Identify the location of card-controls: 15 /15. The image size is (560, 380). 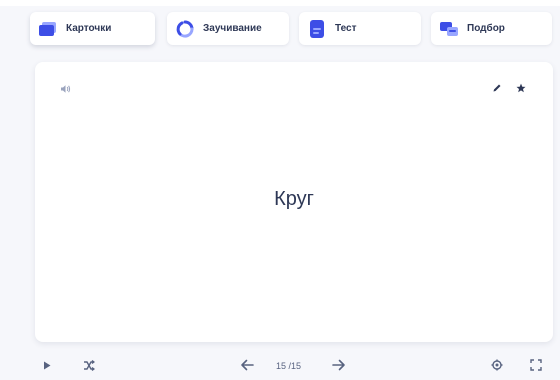
(280, 365).